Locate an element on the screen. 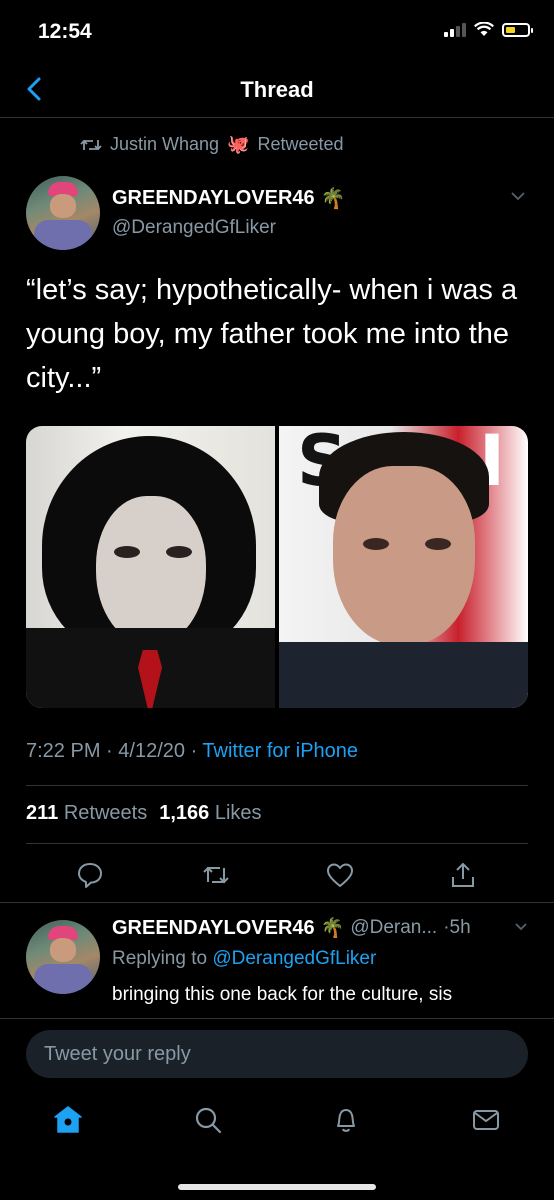 The height and width of the screenshot is (1200, 554). tweet-meta: 7:22 PM · 4/12/20 · Twitter for iPhone is located at coordinates (192, 751).